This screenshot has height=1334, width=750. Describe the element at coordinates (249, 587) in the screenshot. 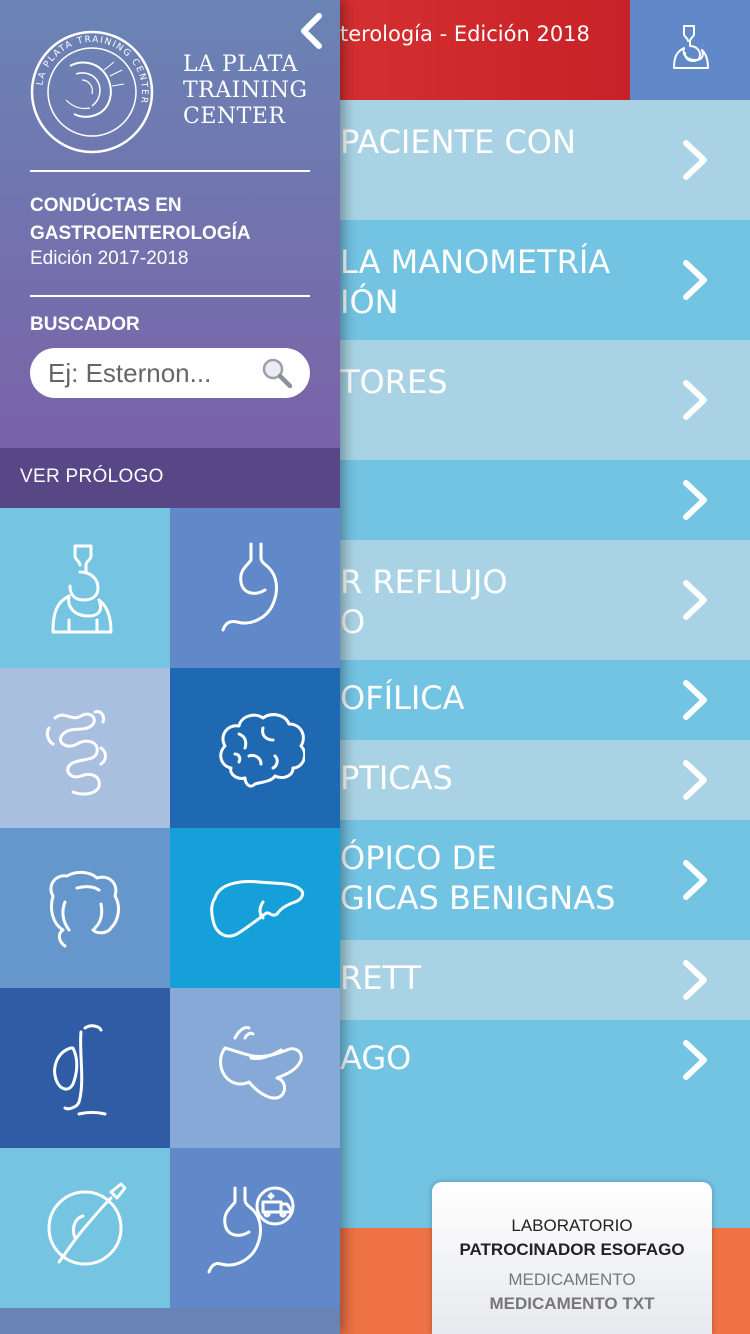

I see `stomach-icon` at that location.